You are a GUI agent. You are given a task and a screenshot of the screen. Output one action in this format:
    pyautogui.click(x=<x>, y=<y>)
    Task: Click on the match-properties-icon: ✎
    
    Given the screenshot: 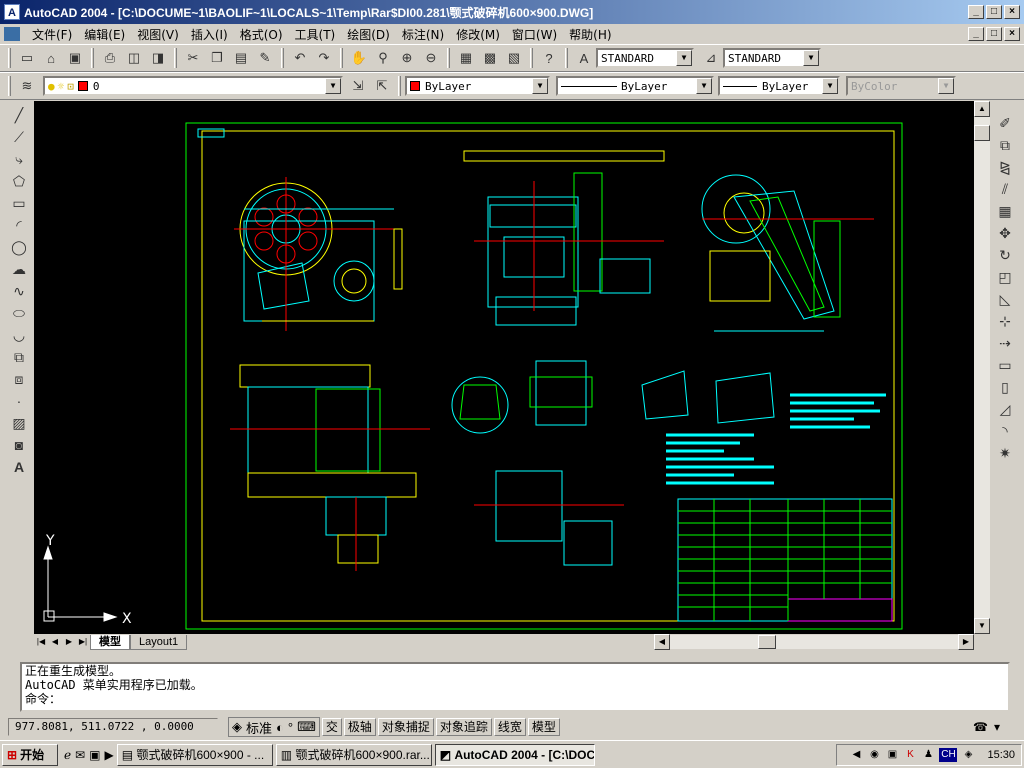 What is the action you would take?
    pyautogui.click(x=265, y=58)
    